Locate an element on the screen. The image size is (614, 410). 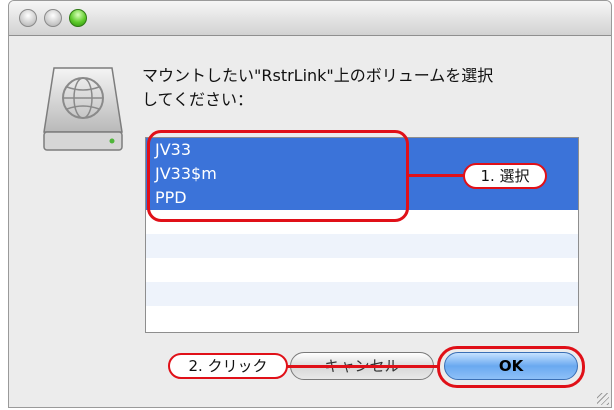
close-button is located at coordinates (28, 18).